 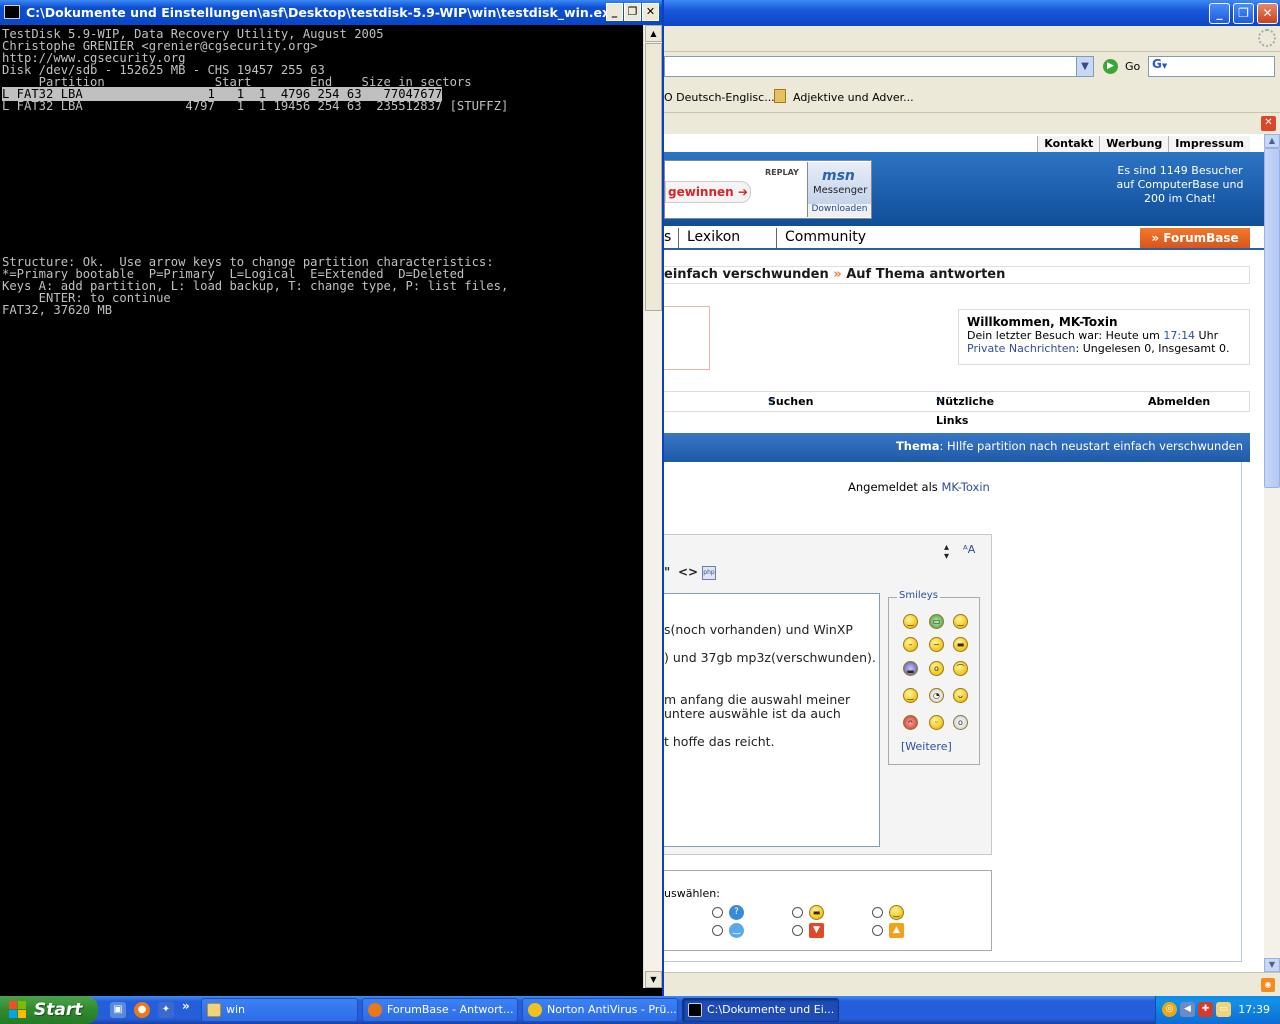 I want to click on downloaden-link: Downloaden, so click(x=839, y=210).